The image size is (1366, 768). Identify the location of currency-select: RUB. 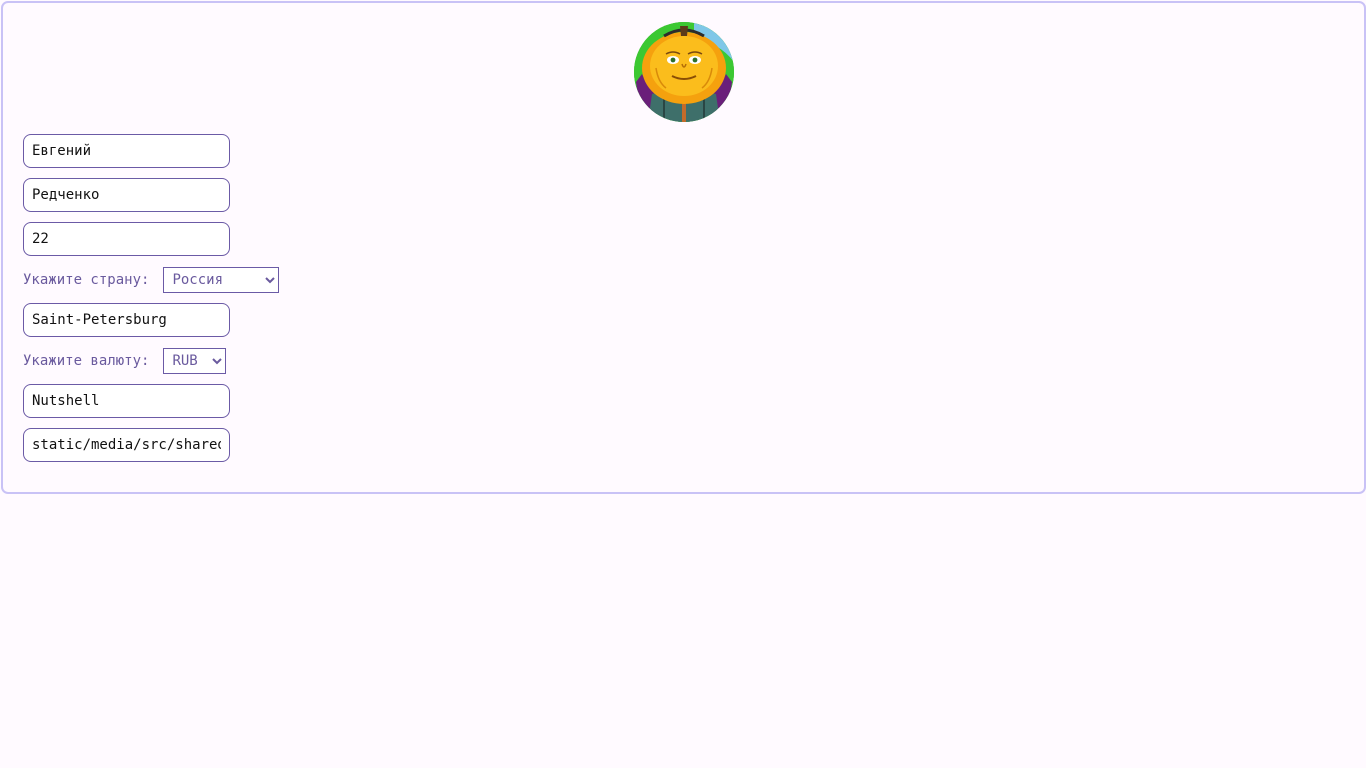
(195, 361).